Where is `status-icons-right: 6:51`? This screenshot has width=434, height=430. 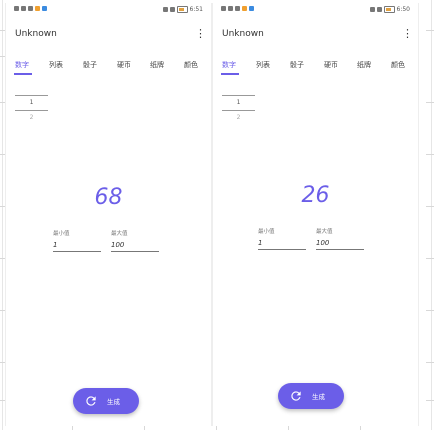
status-icons-right: 6:51 is located at coordinates (182, 9).